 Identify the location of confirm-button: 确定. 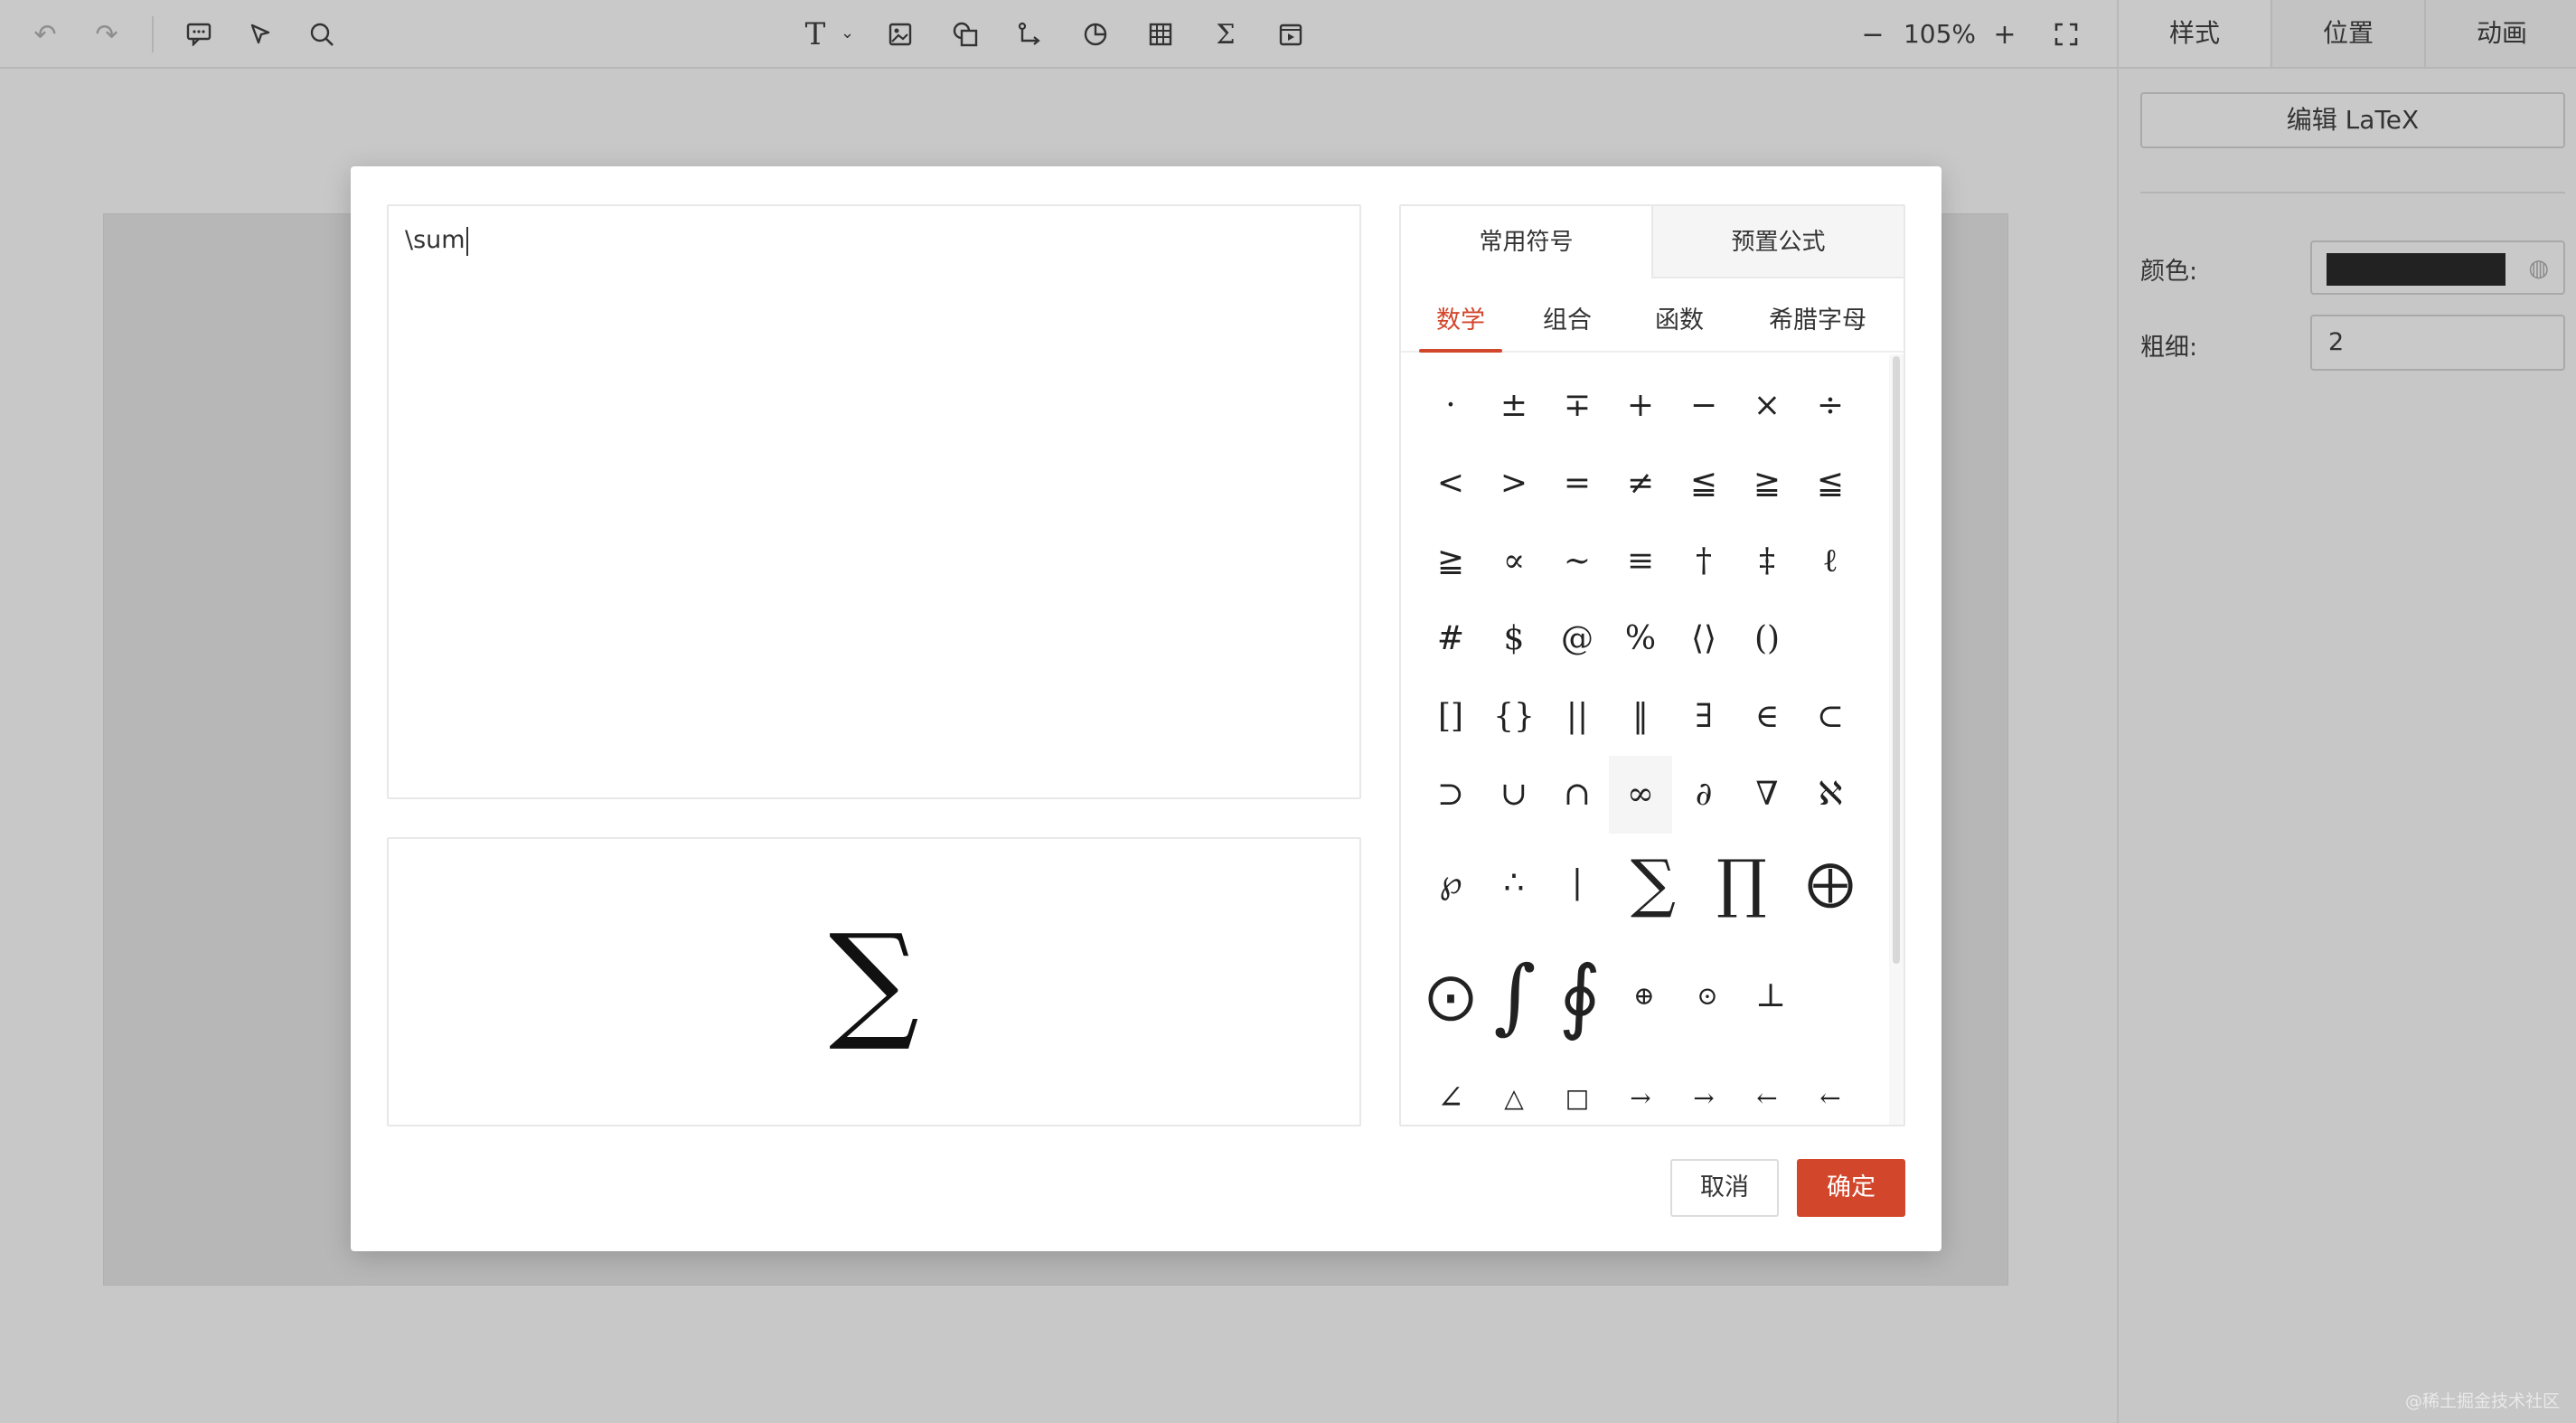
(1851, 1188).